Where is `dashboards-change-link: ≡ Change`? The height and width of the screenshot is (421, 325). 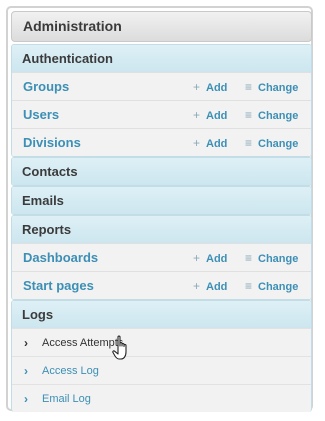 dashboards-change-link: ≡ Change is located at coordinates (271, 258).